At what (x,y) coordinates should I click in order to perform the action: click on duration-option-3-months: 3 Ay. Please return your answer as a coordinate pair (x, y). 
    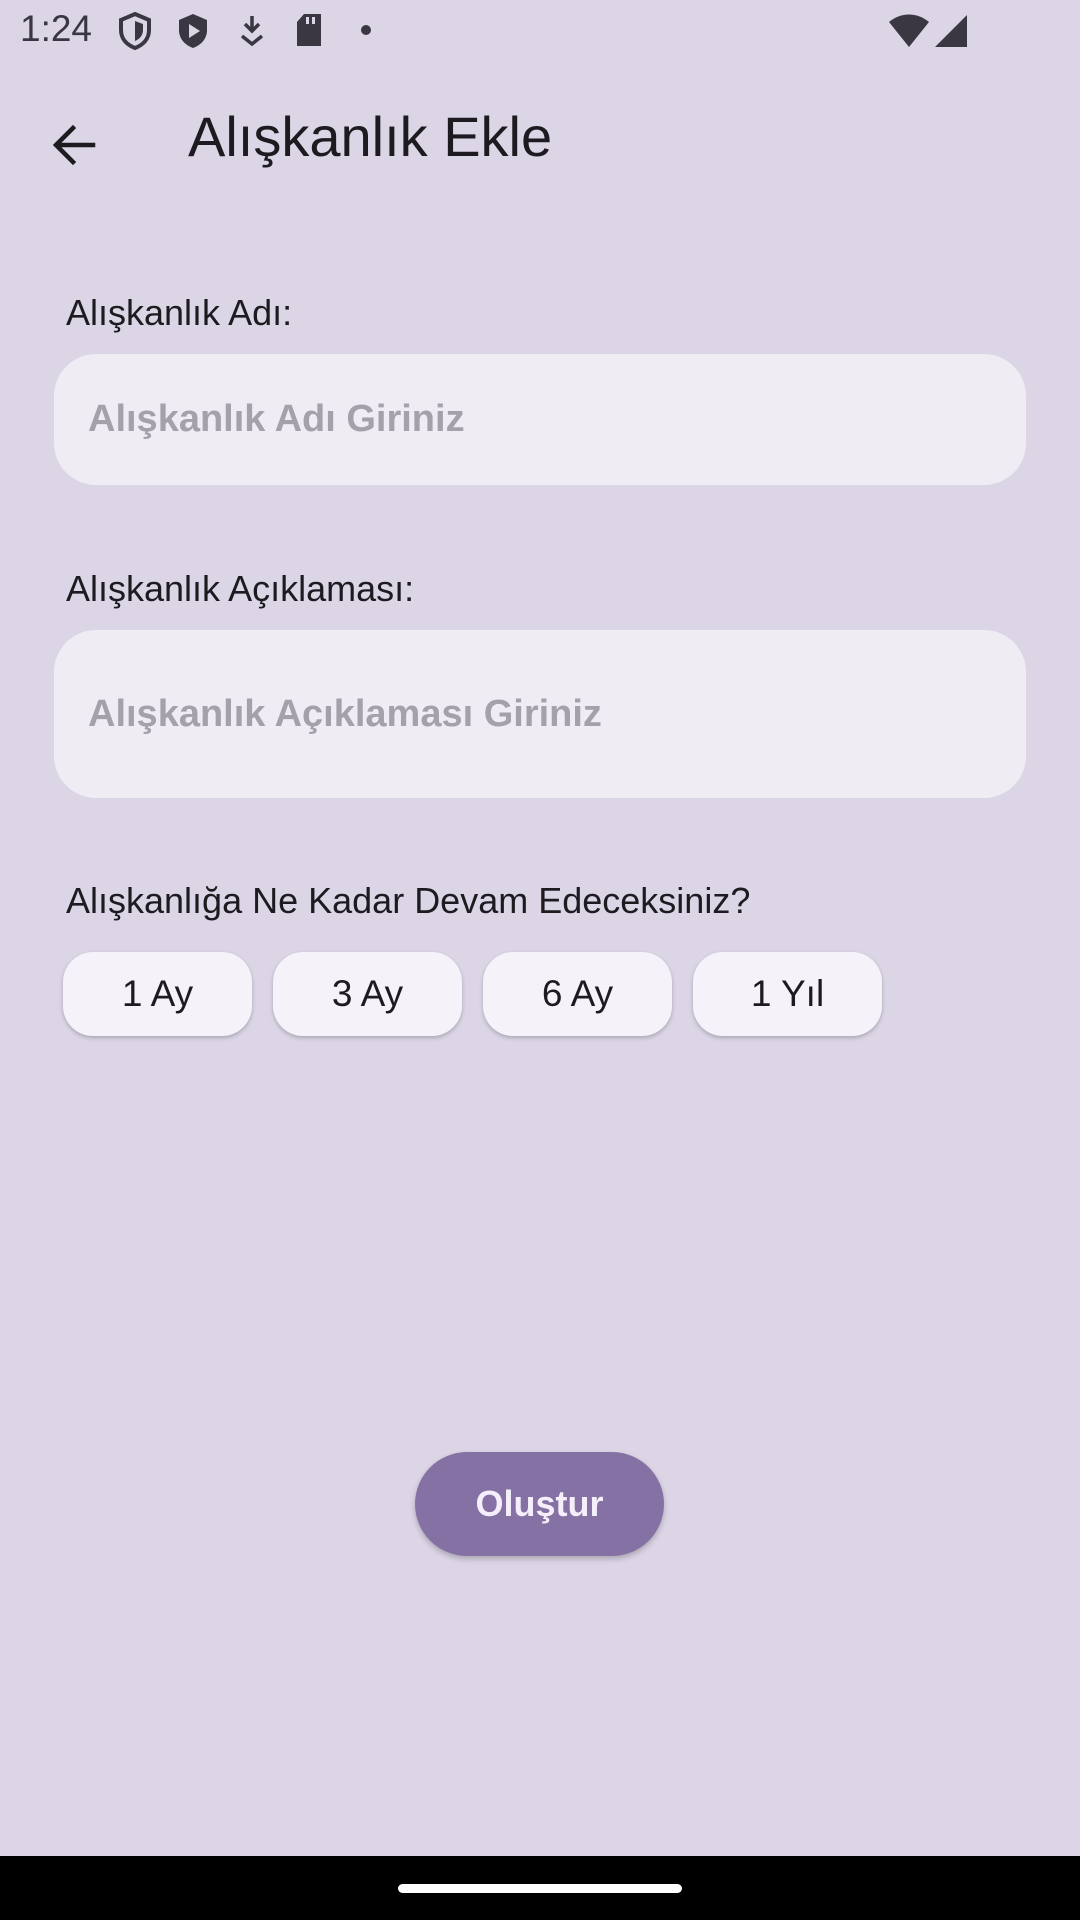
    Looking at the image, I should click on (367, 994).